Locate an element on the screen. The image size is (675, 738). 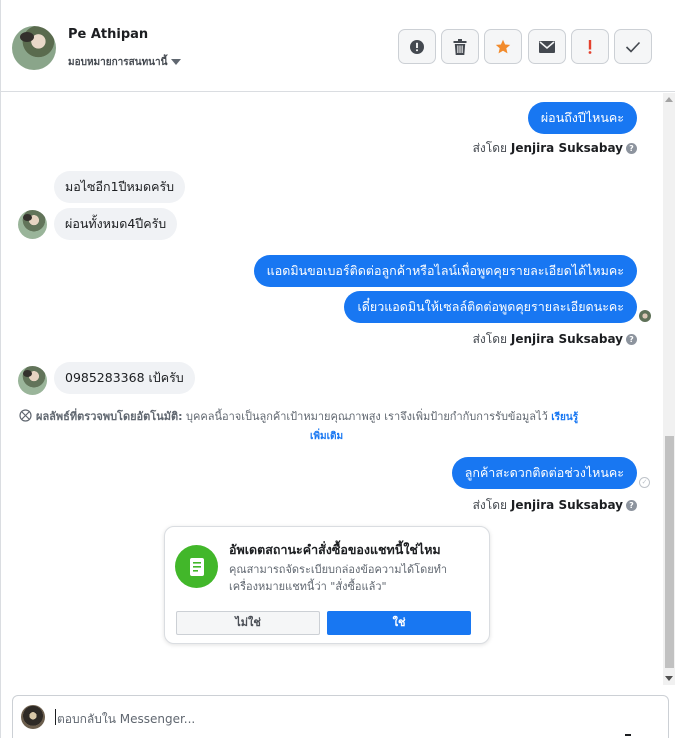
star-button is located at coordinates (503, 46).